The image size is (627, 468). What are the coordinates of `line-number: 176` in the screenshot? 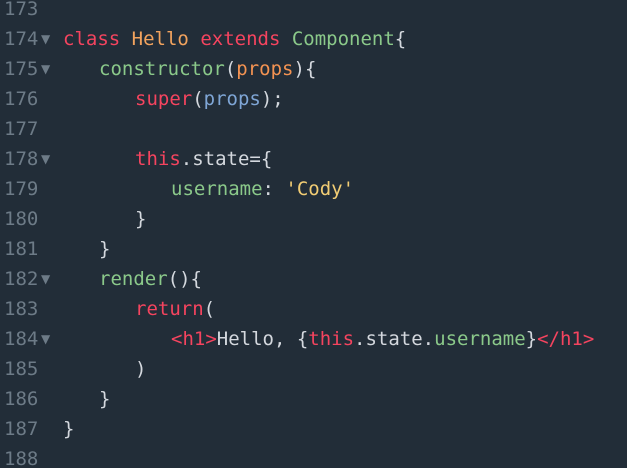 It's located at (21, 99).